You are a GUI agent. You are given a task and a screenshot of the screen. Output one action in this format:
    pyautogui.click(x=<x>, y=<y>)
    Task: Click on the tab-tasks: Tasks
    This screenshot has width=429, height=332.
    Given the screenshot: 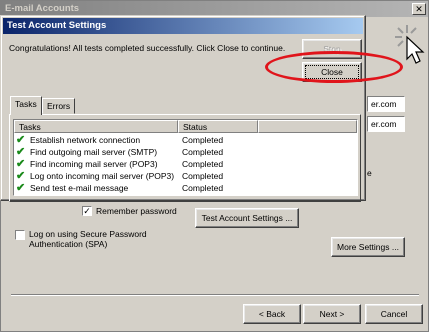 What is the action you would take?
    pyautogui.click(x=26, y=105)
    